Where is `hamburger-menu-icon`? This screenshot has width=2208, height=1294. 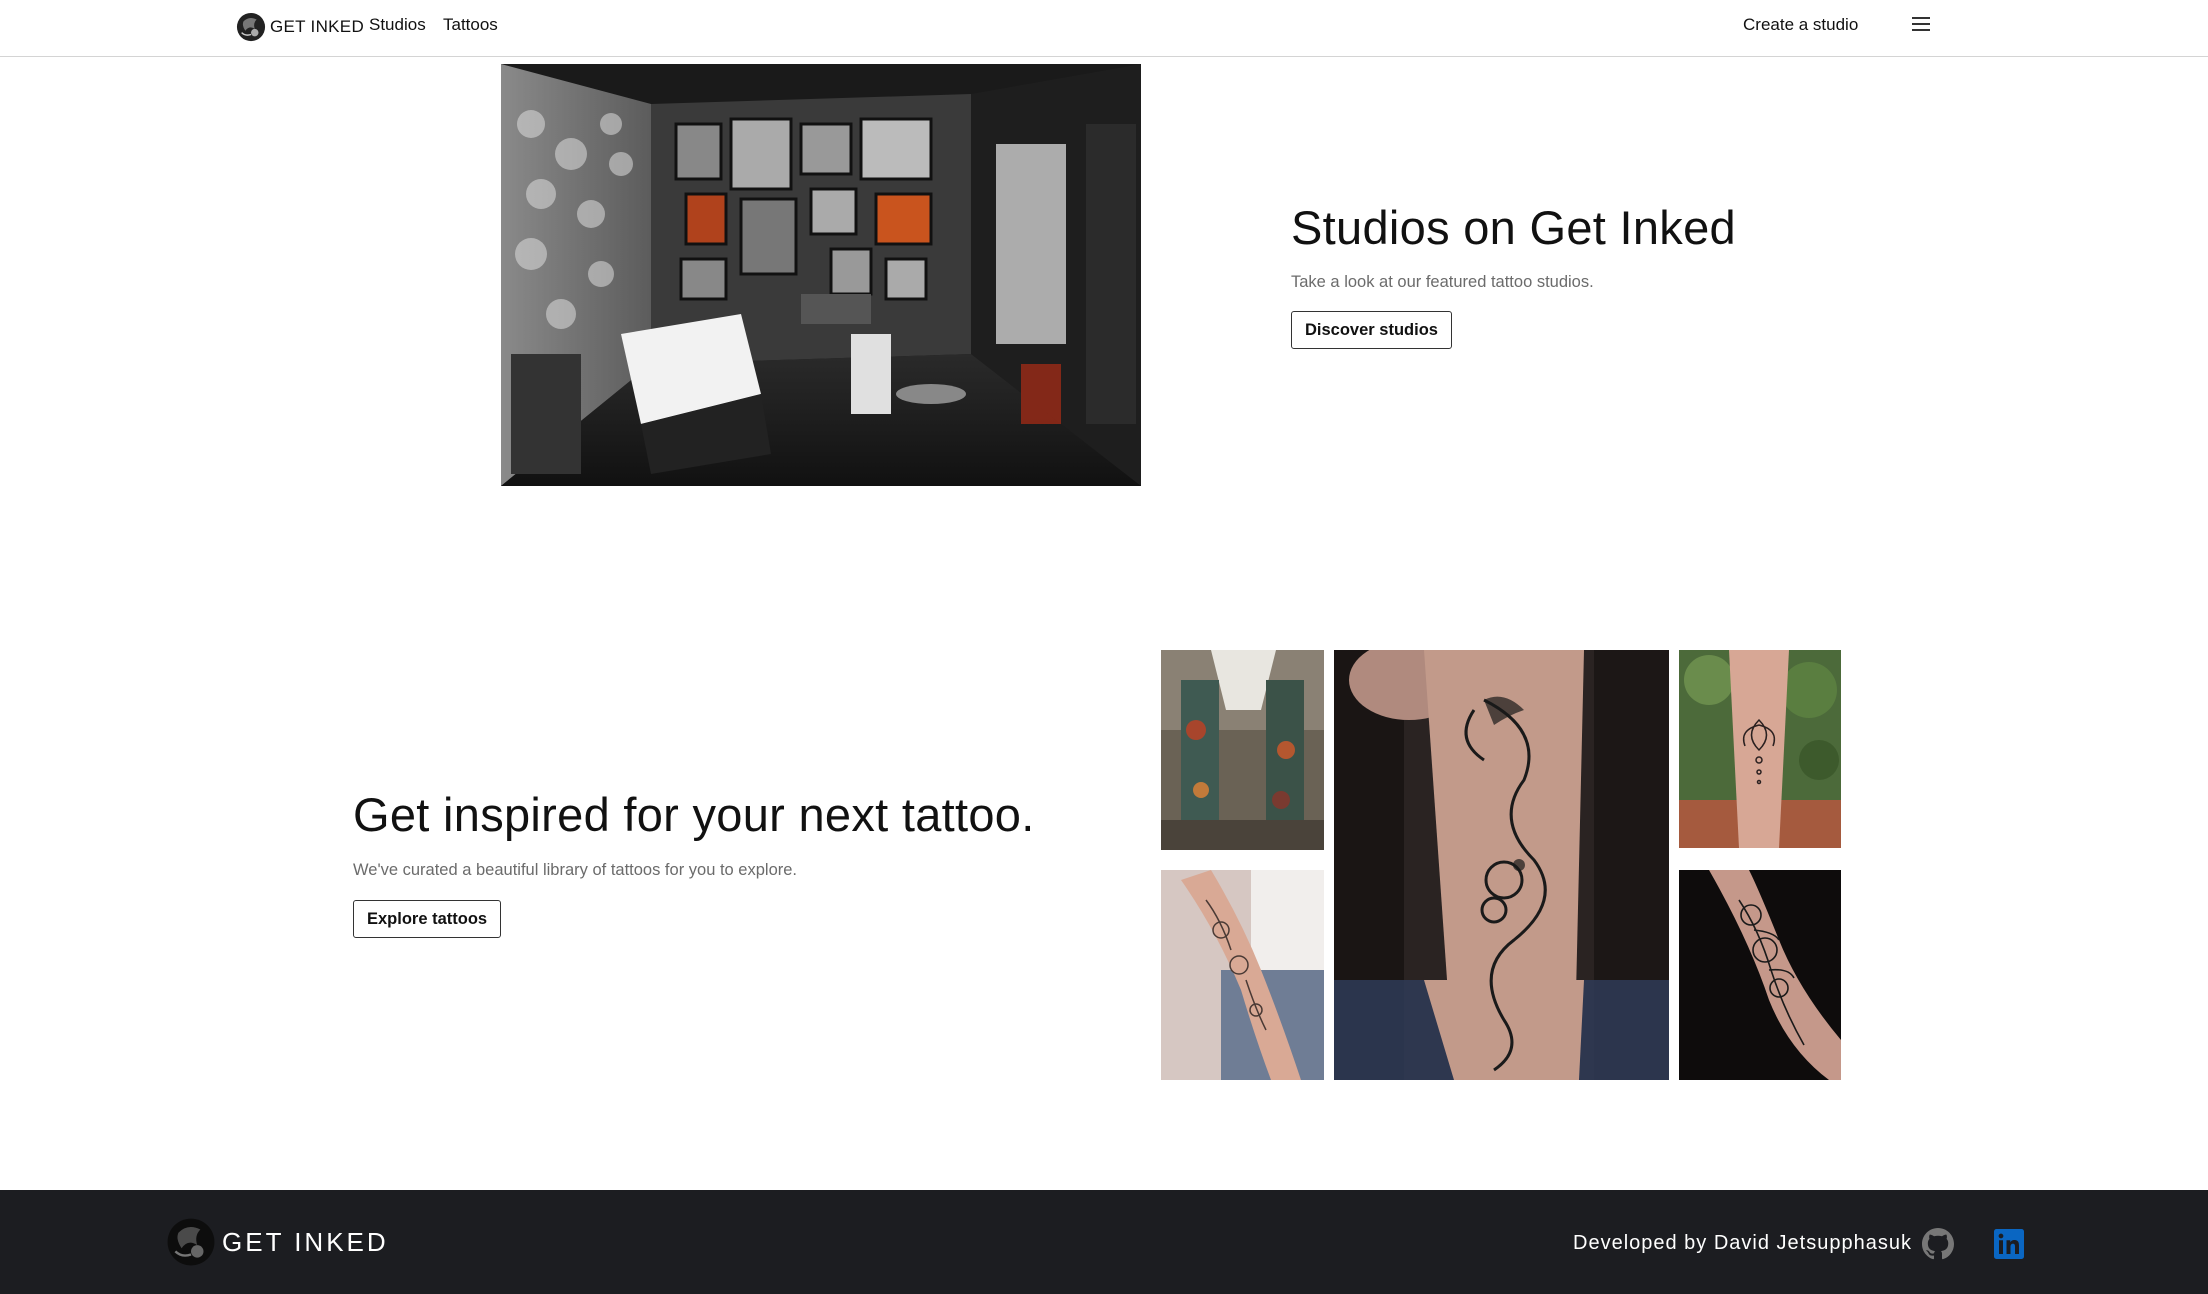 hamburger-menu-icon is located at coordinates (1924, 24).